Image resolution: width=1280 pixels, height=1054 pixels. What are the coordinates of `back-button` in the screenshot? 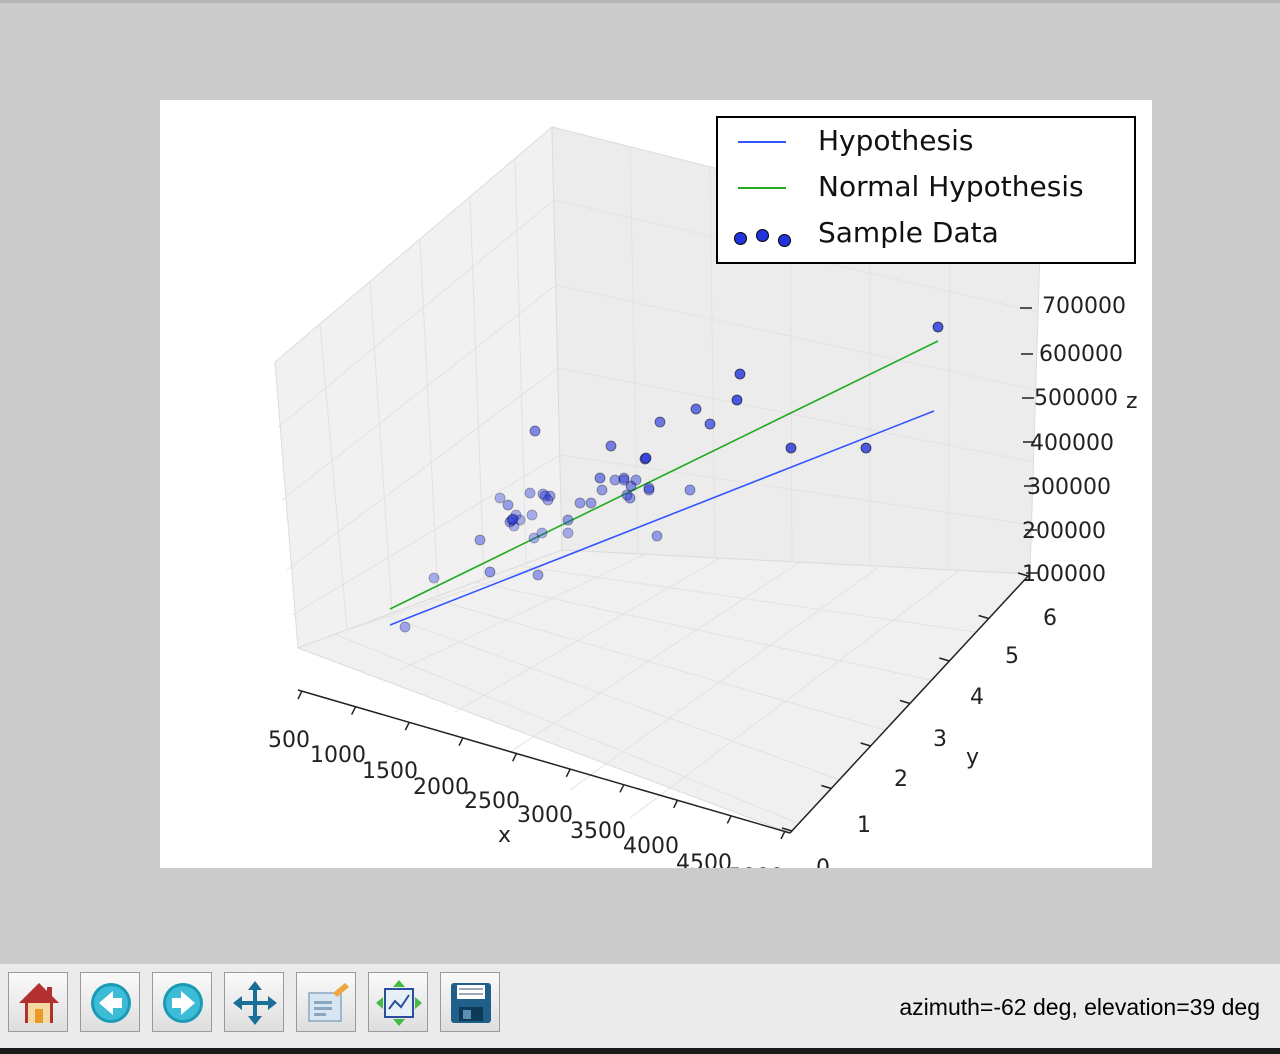 It's located at (110, 1002).